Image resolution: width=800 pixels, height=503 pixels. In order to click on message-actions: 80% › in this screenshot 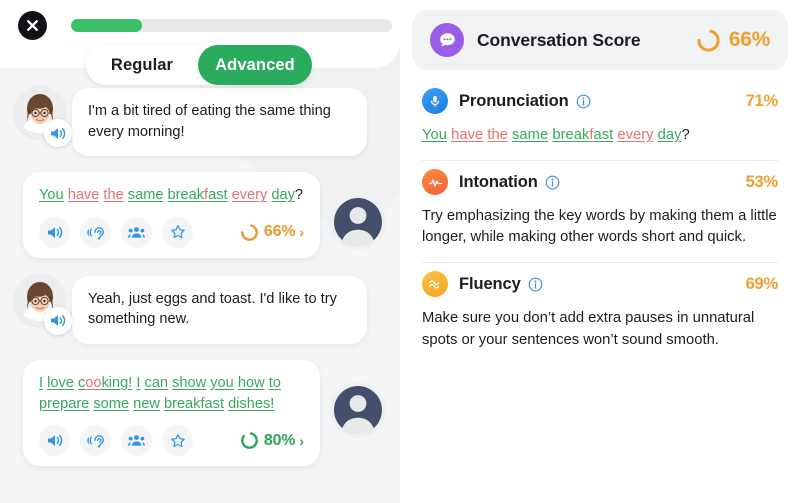, I will do `click(172, 441)`.